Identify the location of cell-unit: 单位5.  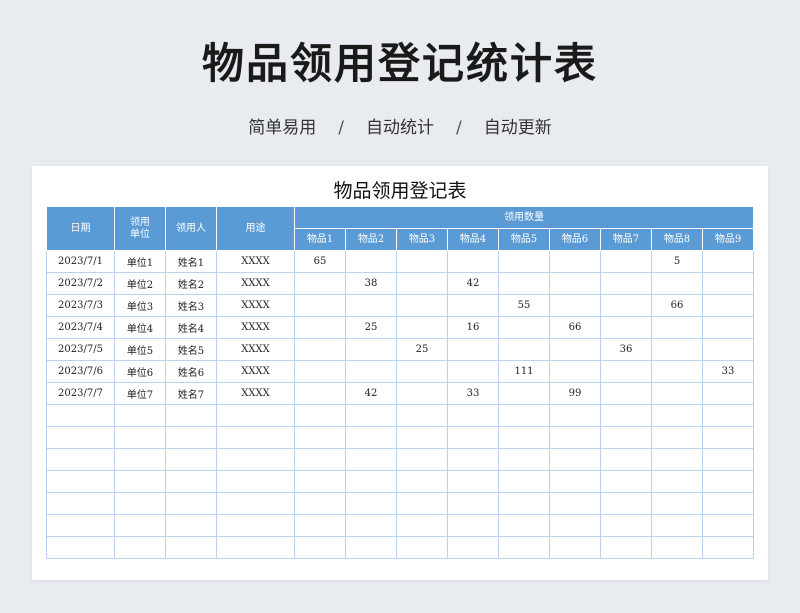
(140, 349).